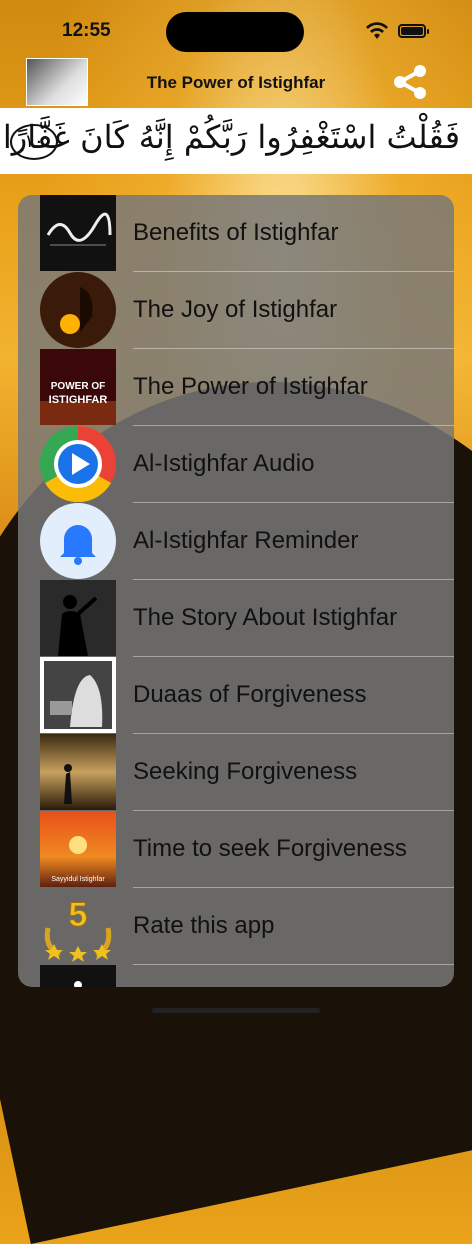 Image resolution: width=472 pixels, height=1244 pixels. Describe the element at coordinates (78, 849) in the screenshot. I see `sunset-thumbnail: Sayyidul Istighfar` at that location.